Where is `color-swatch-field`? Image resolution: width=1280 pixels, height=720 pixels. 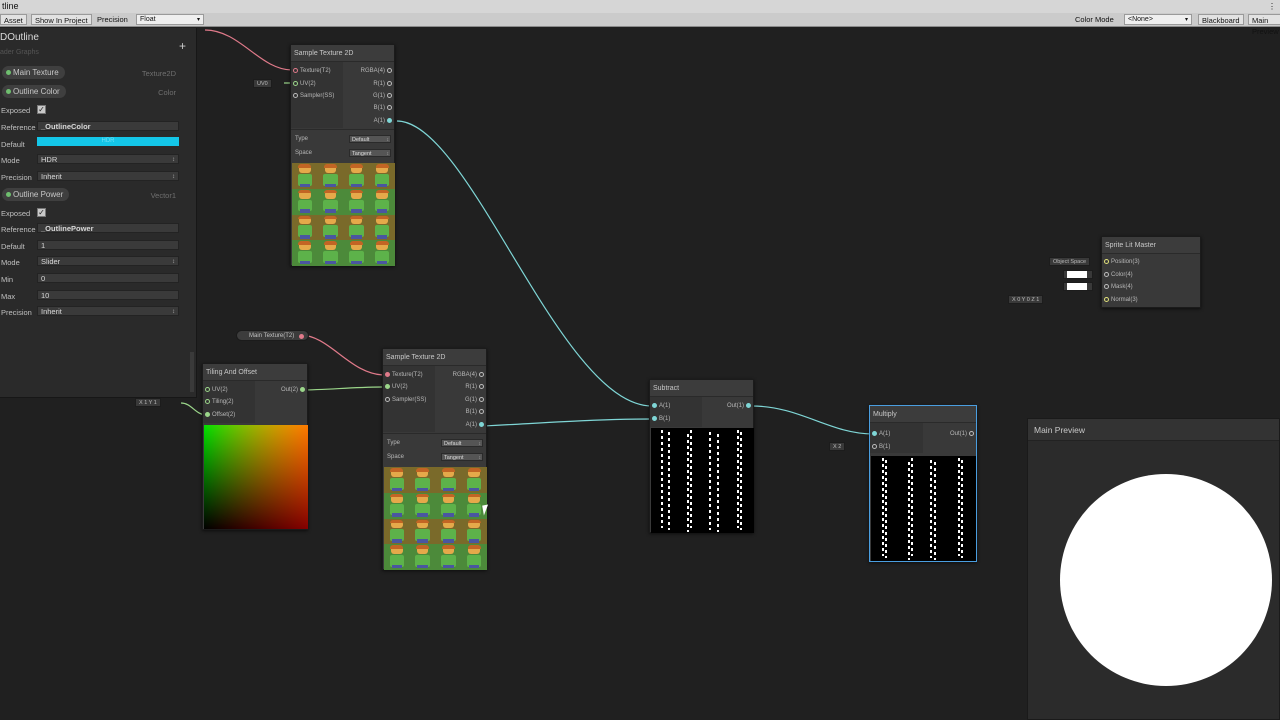
color-swatch-field is located at coordinates (1078, 274).